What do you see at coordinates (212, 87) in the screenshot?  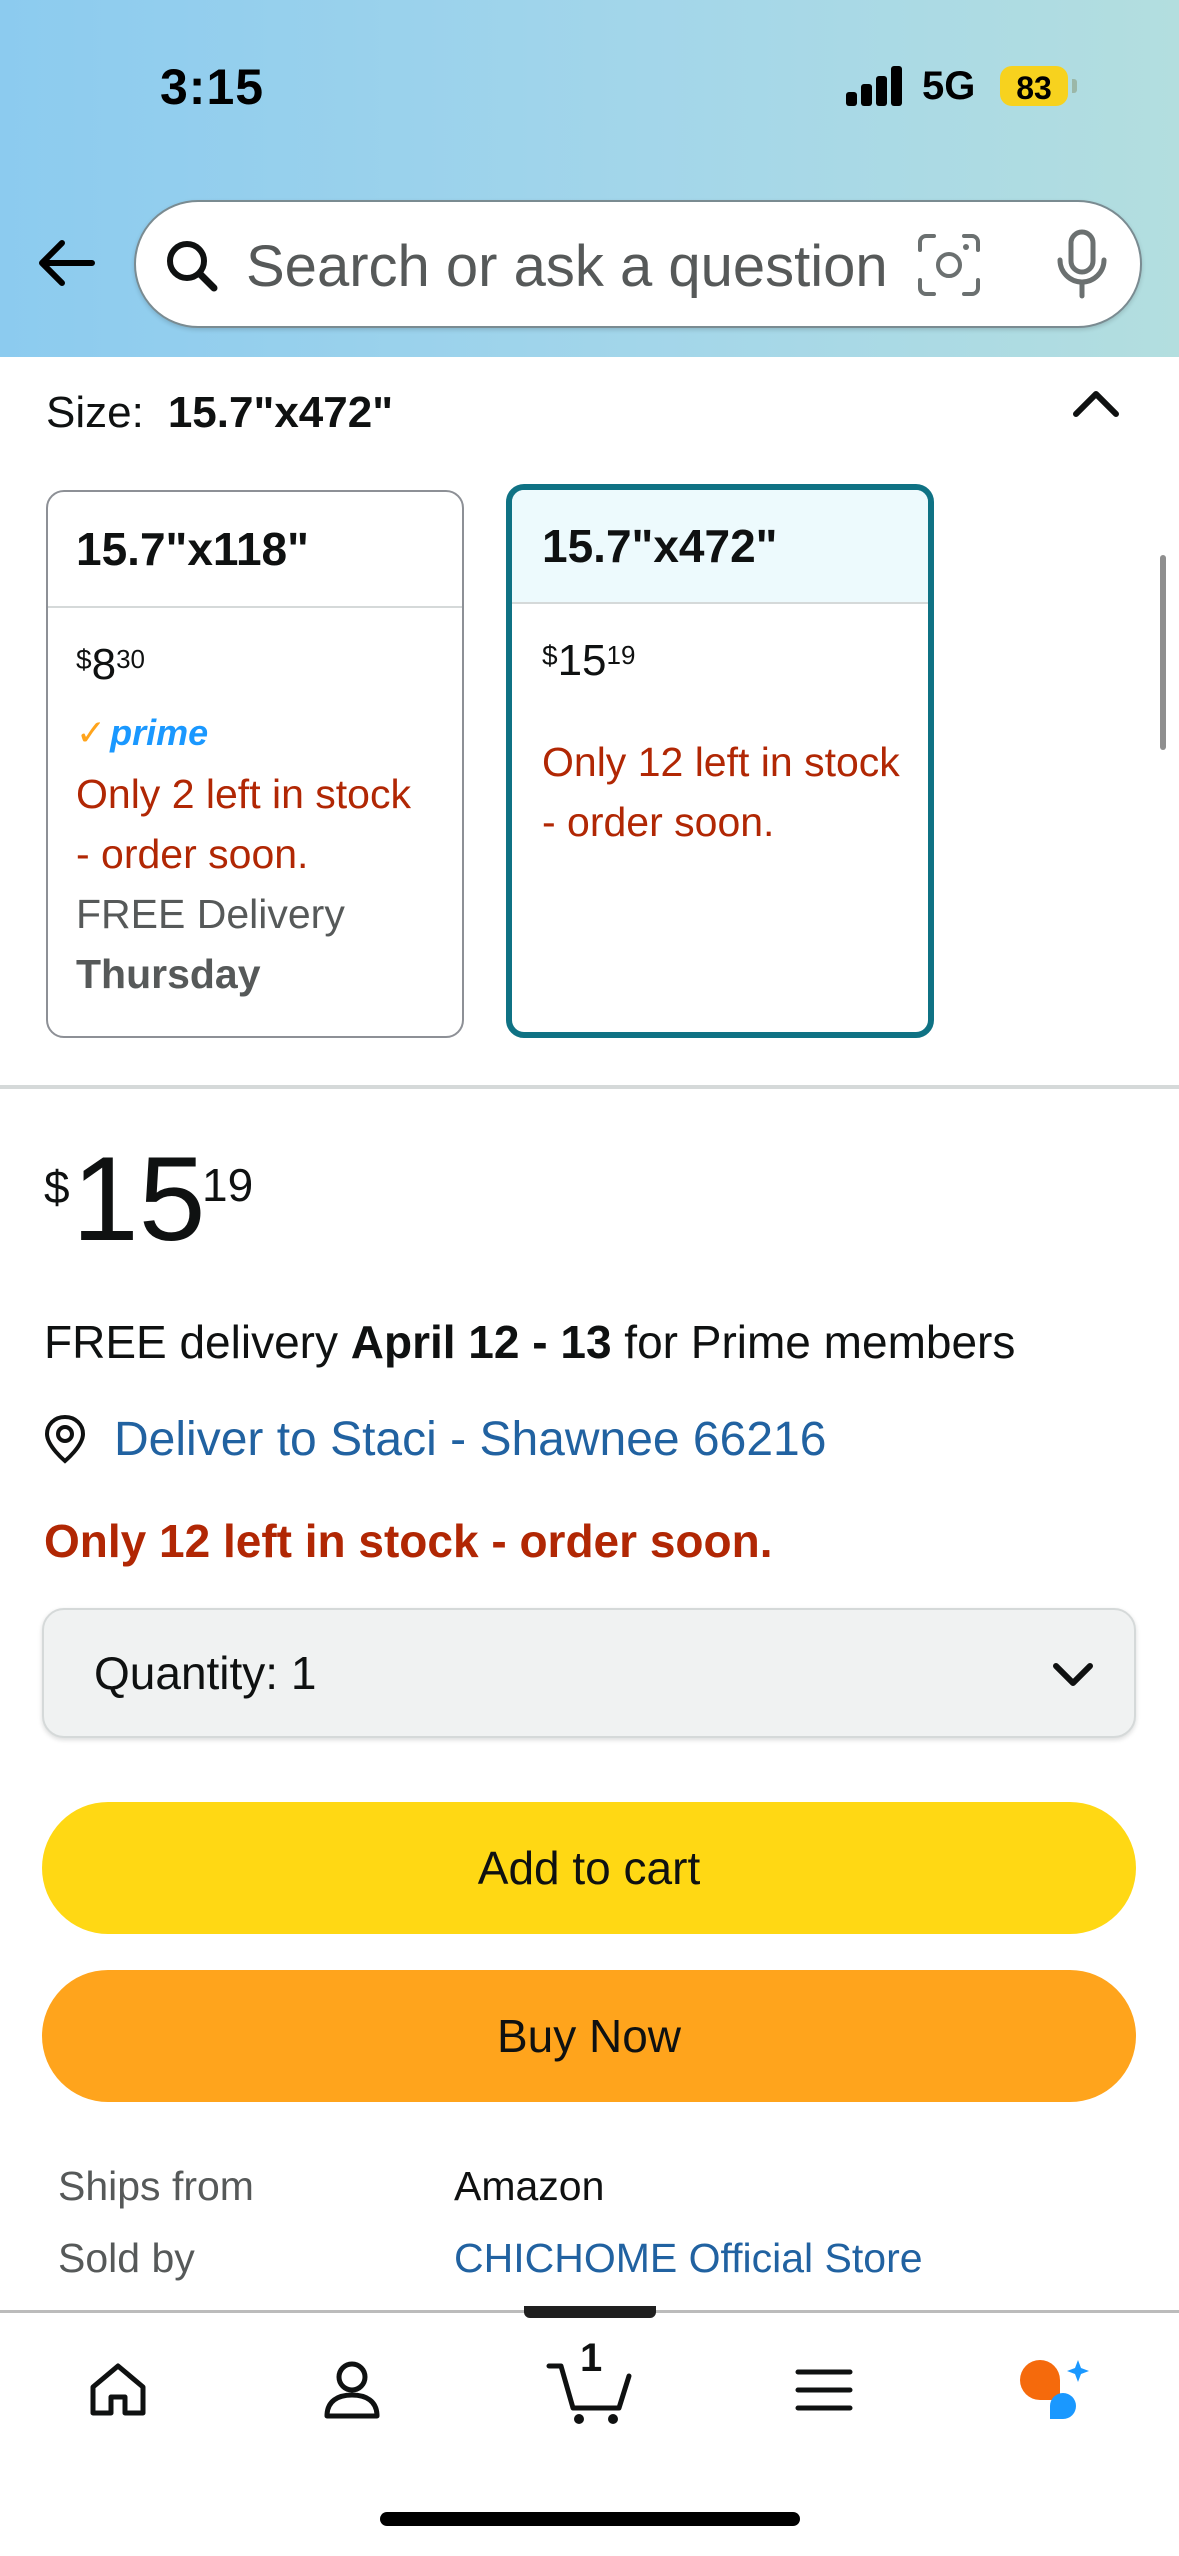 I see `status-time: 3:15` at bounding box center [212, 87].